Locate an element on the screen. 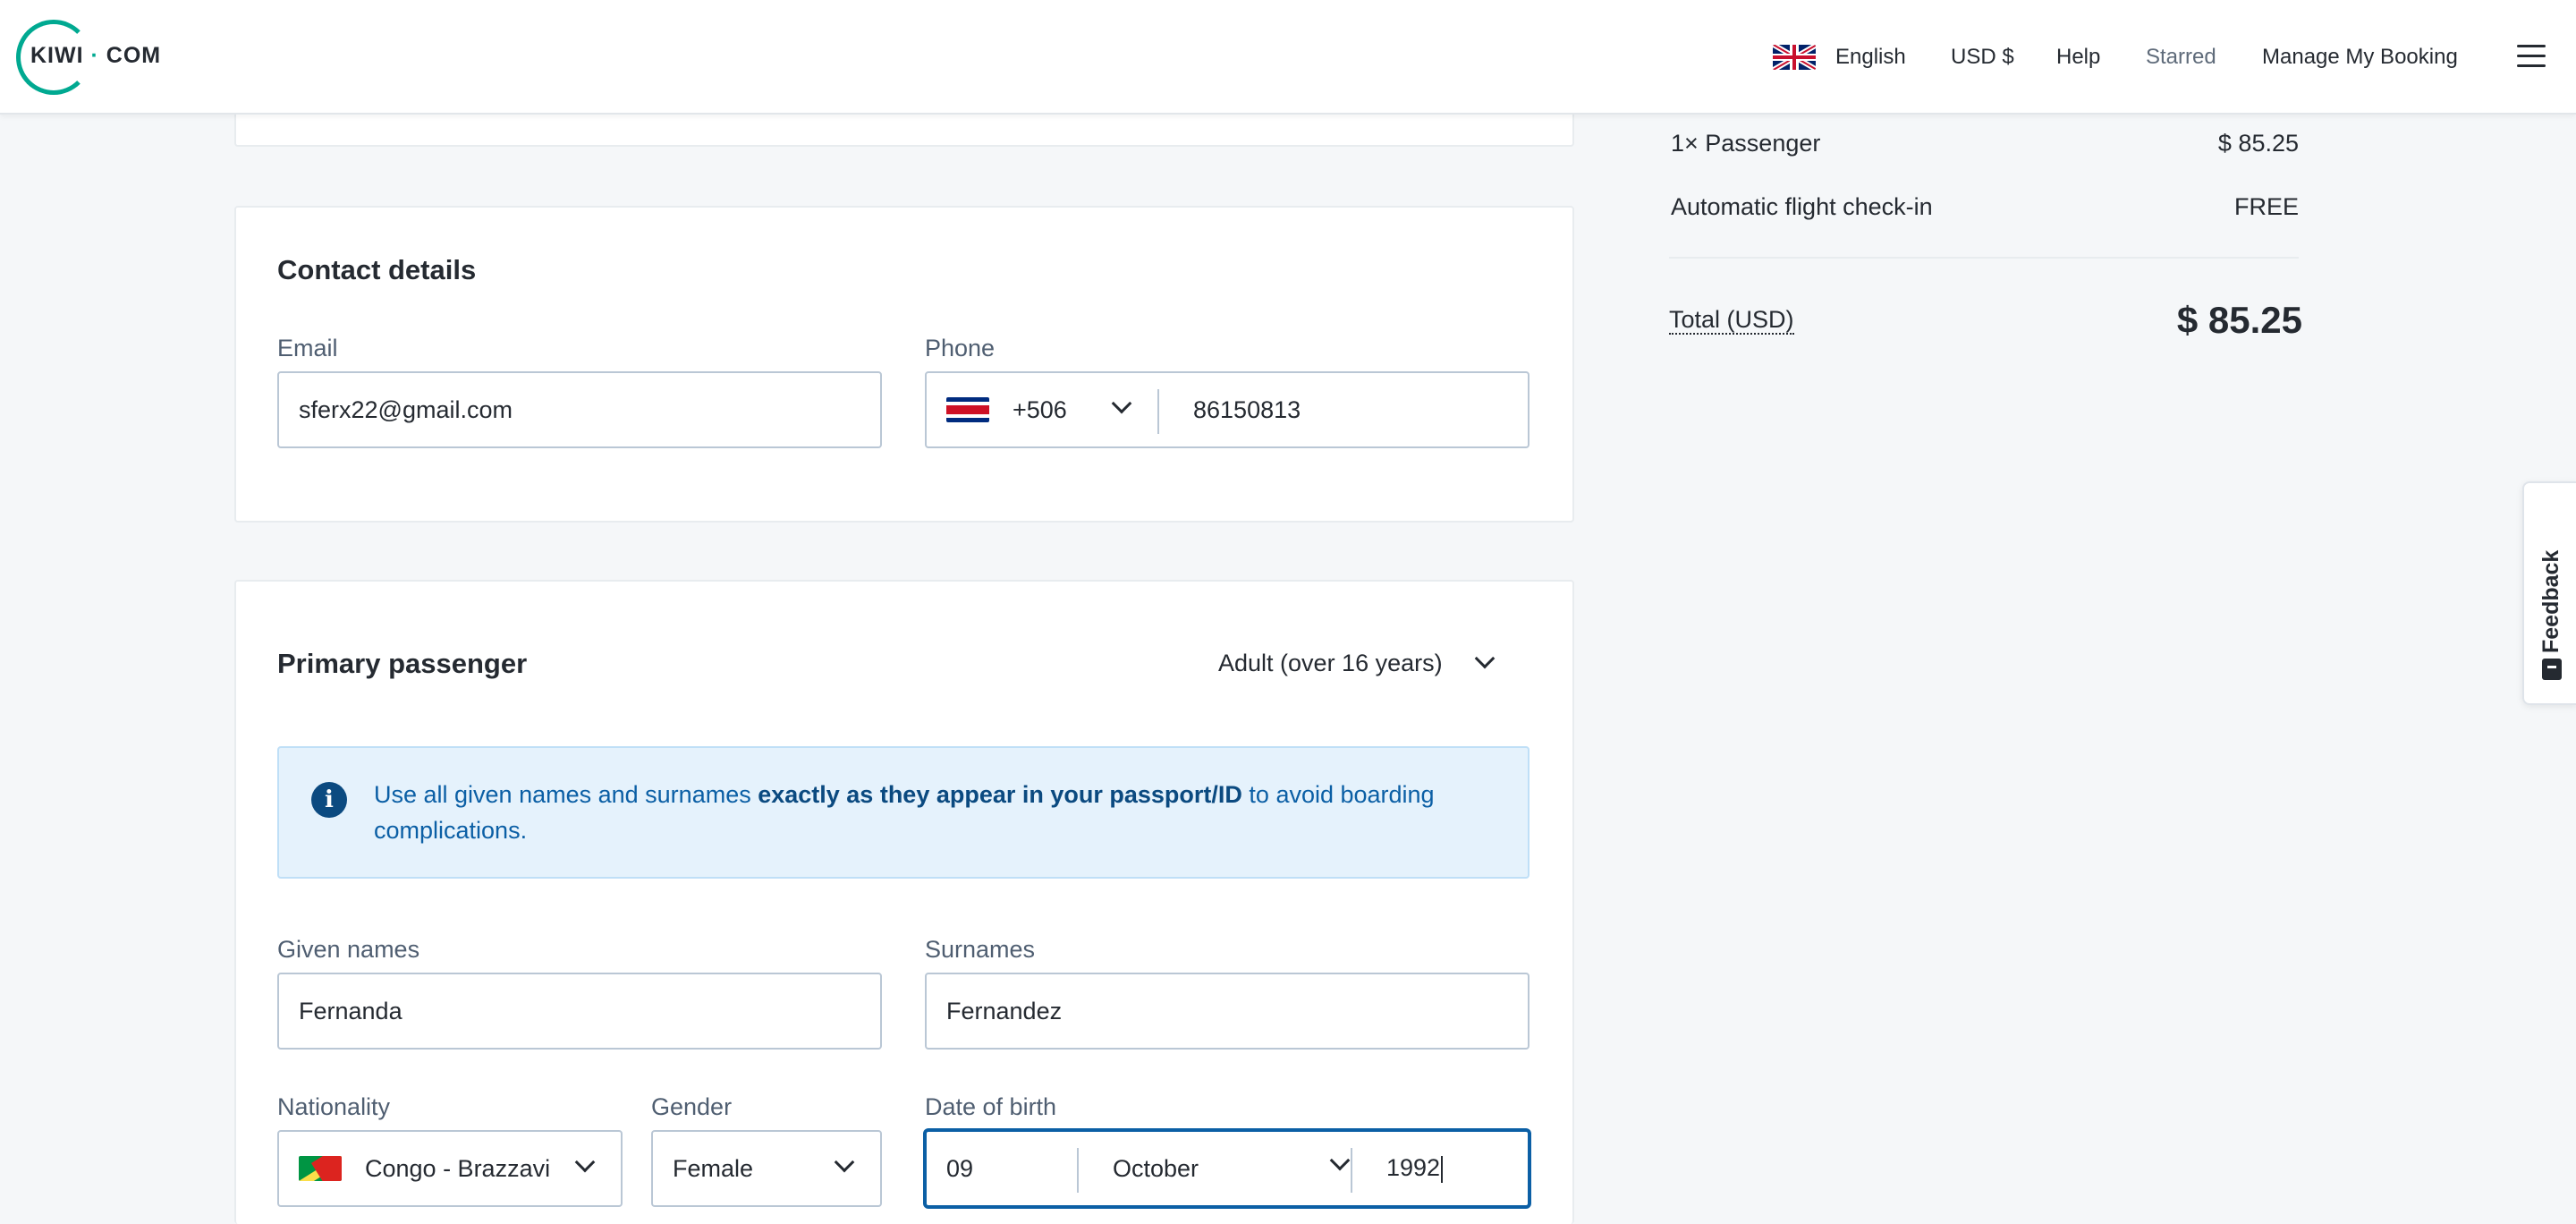  surnames-field: Fernandez is located at coordinates (1227, 1011).